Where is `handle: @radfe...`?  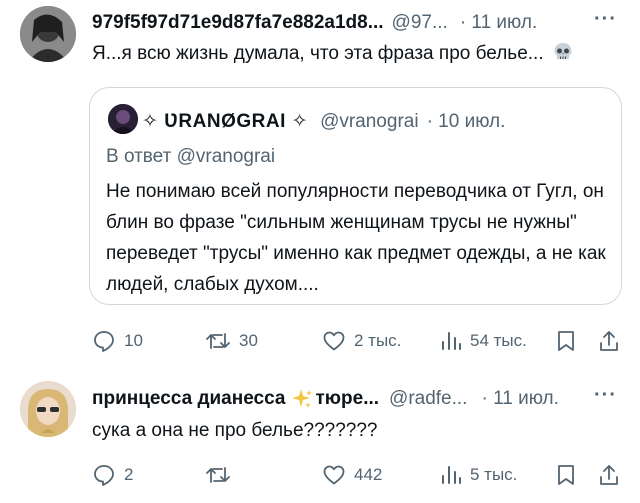
handle: @radfe... is located at coordinates (428, 399).